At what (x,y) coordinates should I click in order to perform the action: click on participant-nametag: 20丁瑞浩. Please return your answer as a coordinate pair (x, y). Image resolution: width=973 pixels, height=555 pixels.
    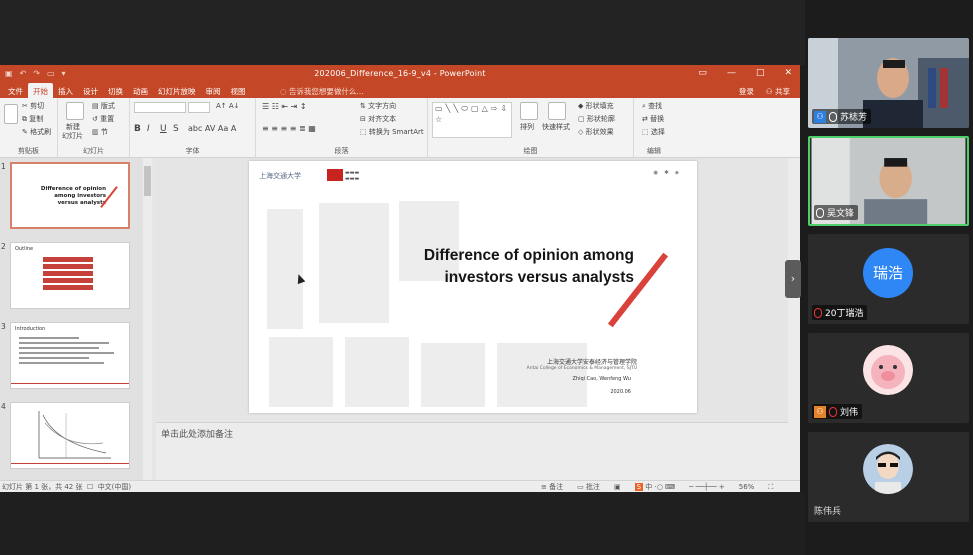
    Looking at the image, I should click on (840, 312).